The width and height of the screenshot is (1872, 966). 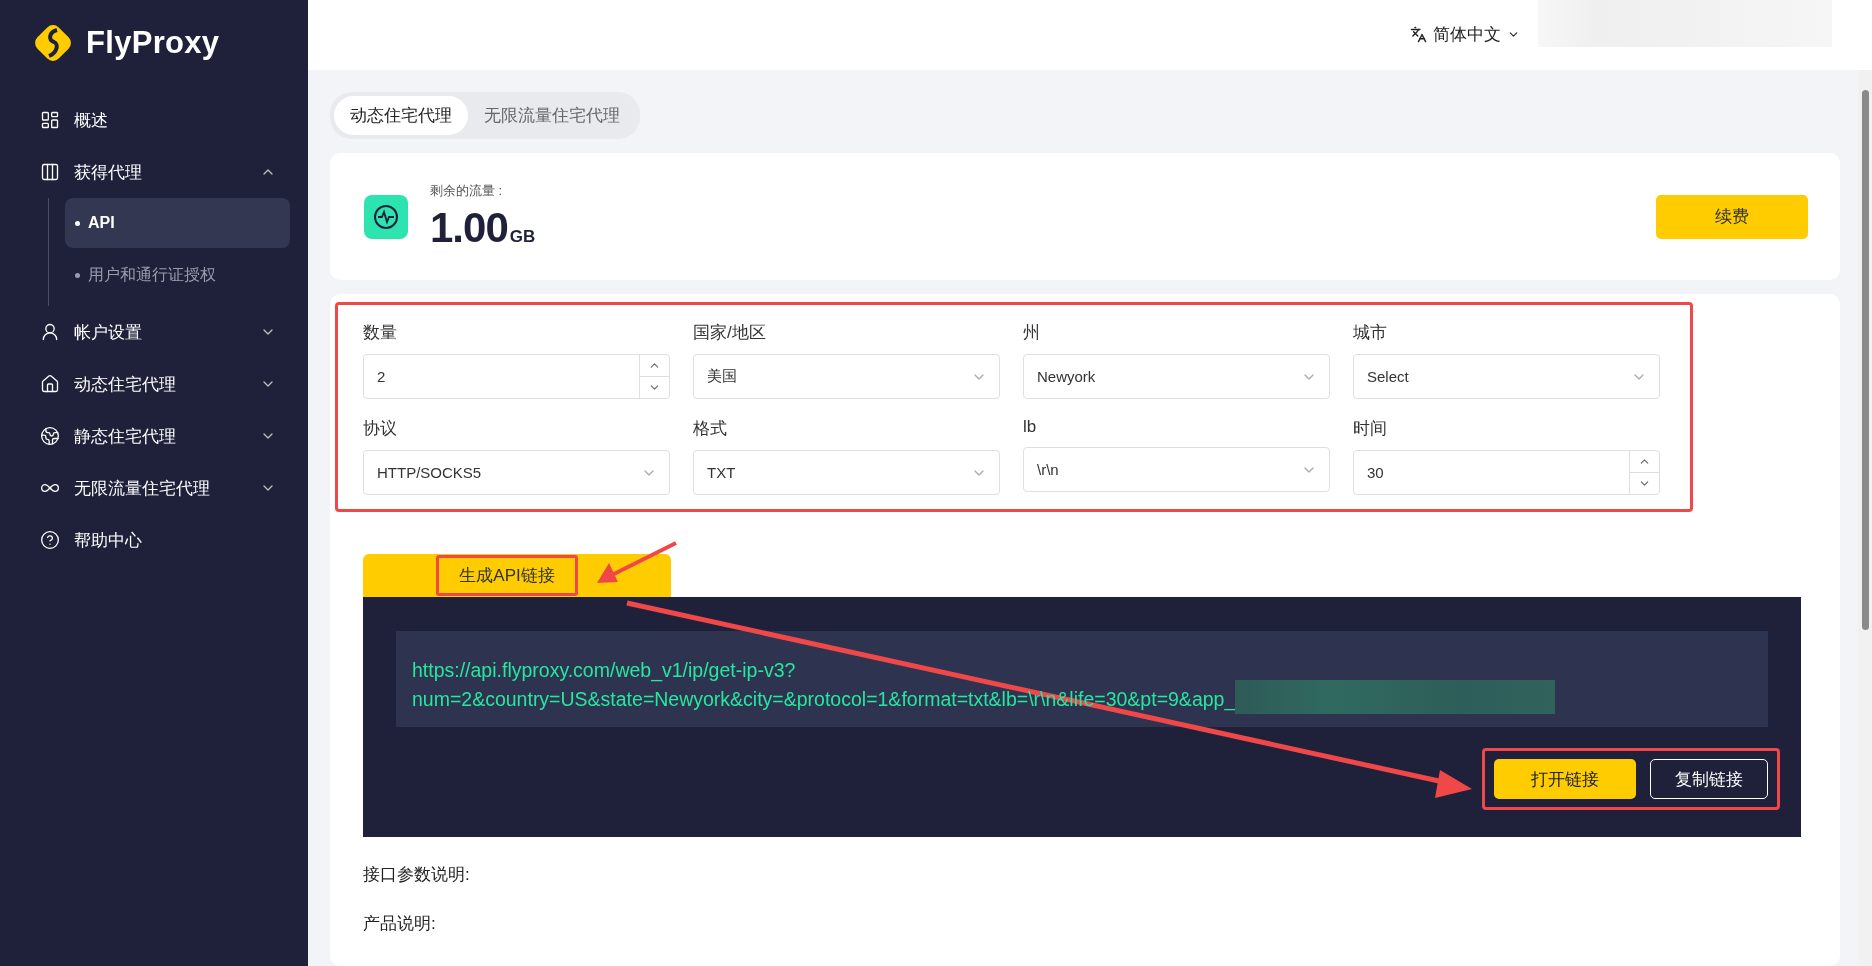 What do you see at coordinates (380, 429) in the screenshot?
I see `field-label: 协议` at bounding box center [380, 429].